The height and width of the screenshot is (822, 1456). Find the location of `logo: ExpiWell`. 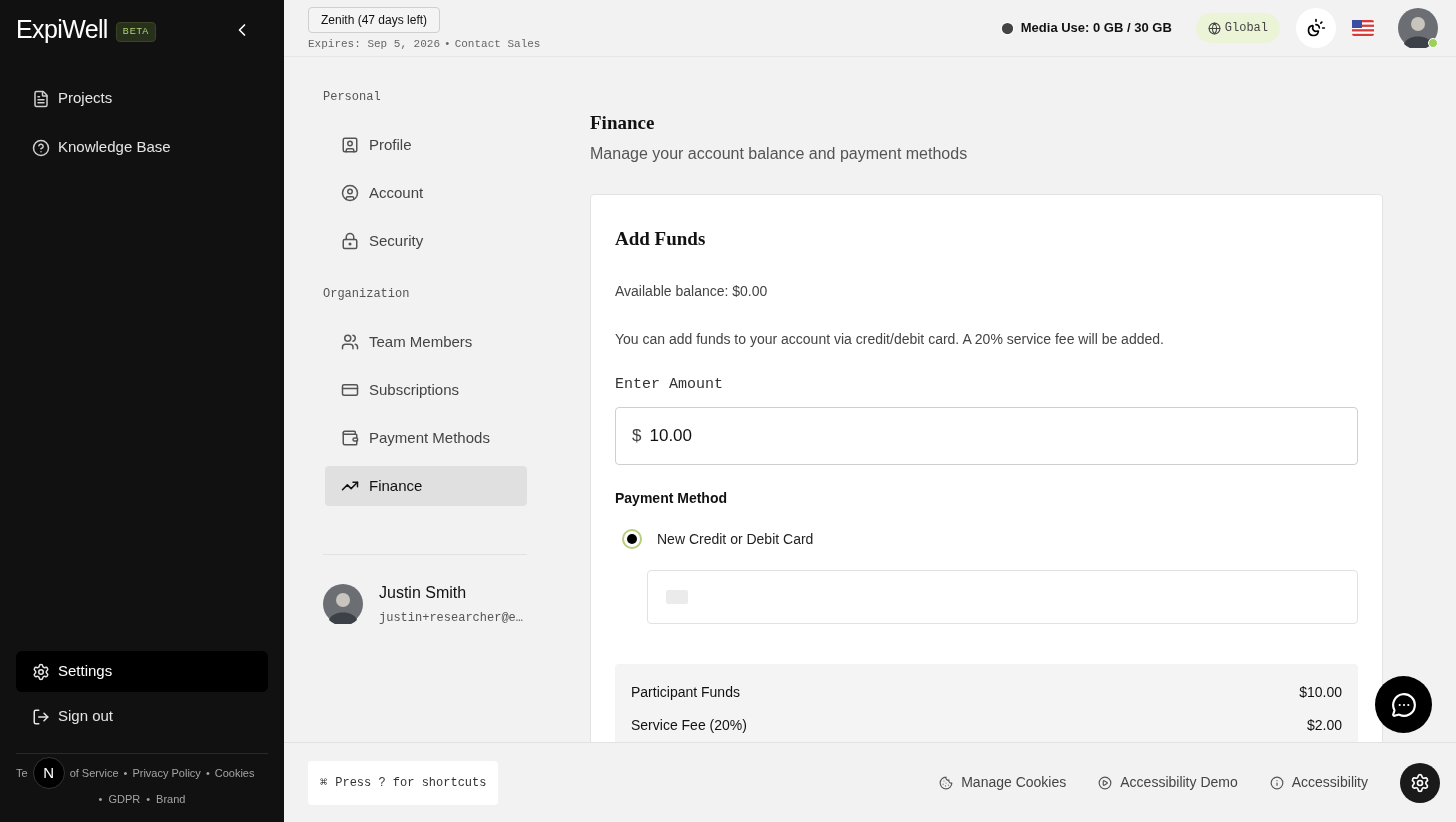

logo: ExpiWell is located at coordinates (62, 30).